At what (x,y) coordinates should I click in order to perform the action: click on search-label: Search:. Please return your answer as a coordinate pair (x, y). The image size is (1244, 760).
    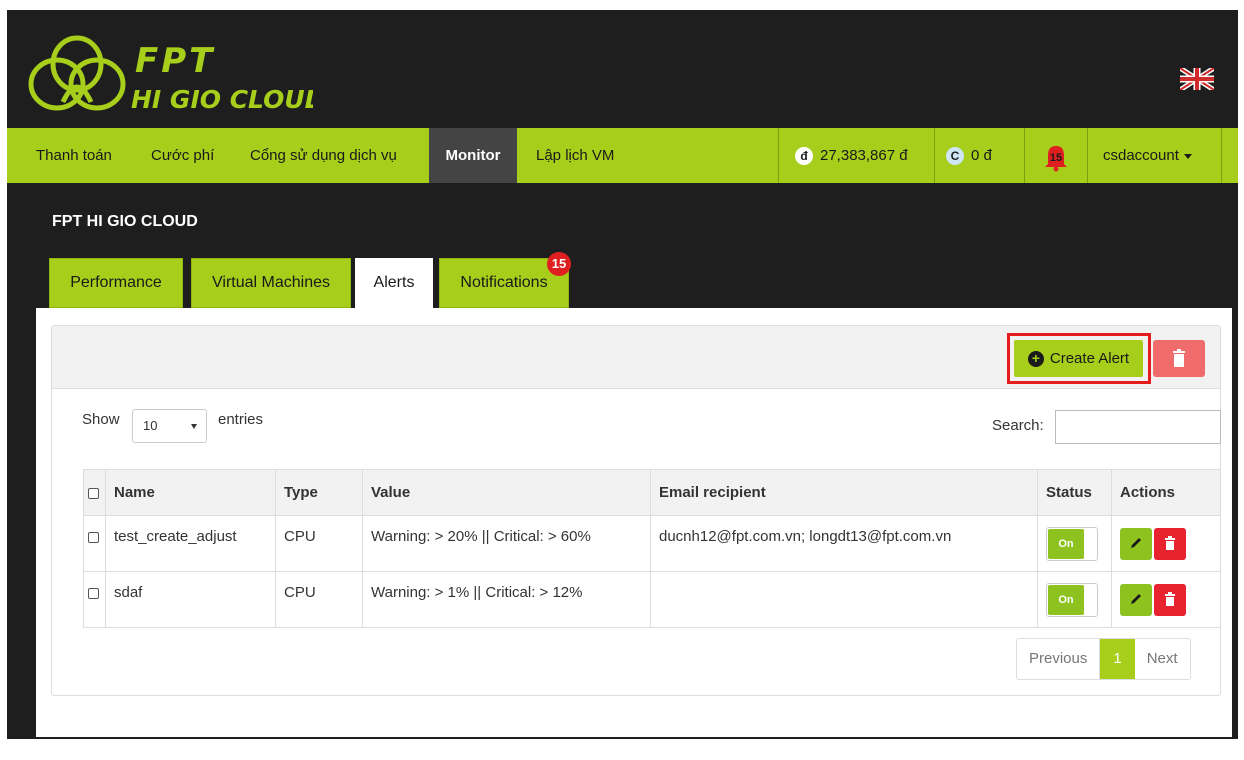
    Looking at the image, I should click on (1018, 425).